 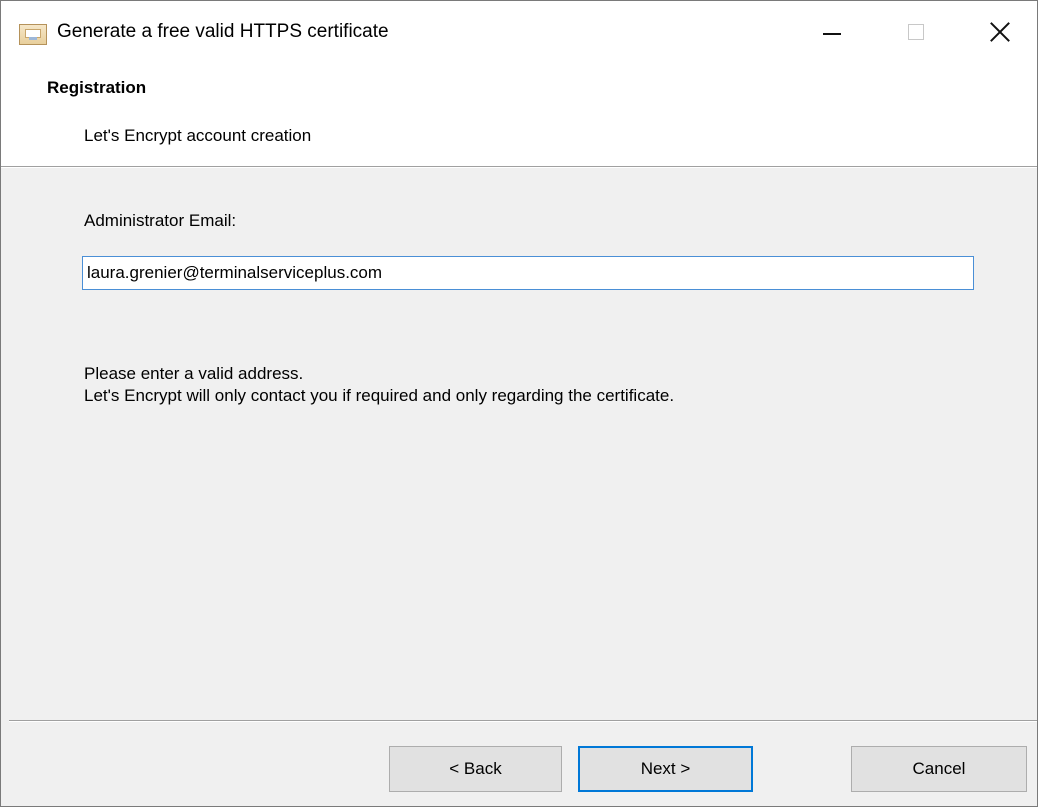 What do you see at coordinates (665, 769) in the screenshot?
I see `next-button: Next >` at bounding box center [665, 769].